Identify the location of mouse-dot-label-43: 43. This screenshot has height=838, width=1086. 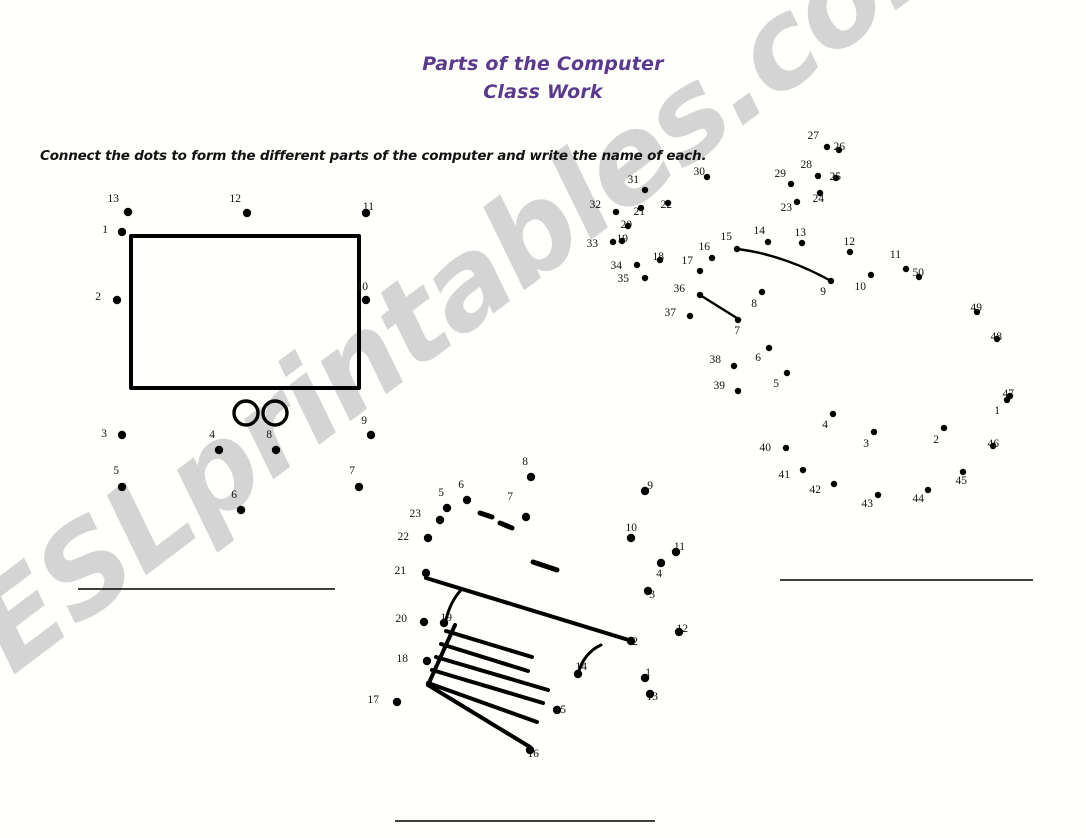
(868, 504).